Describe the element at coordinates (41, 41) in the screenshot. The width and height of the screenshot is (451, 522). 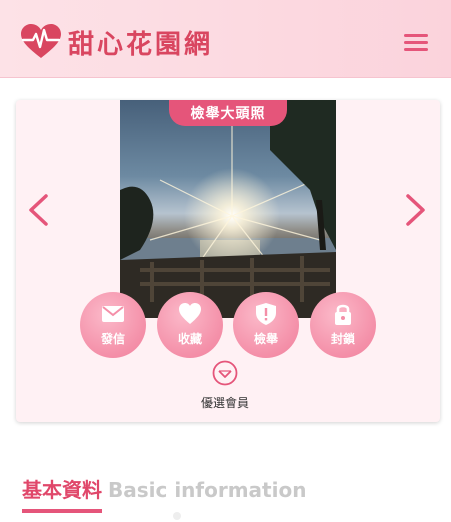
I see `heart-pulse-icon` at that location.